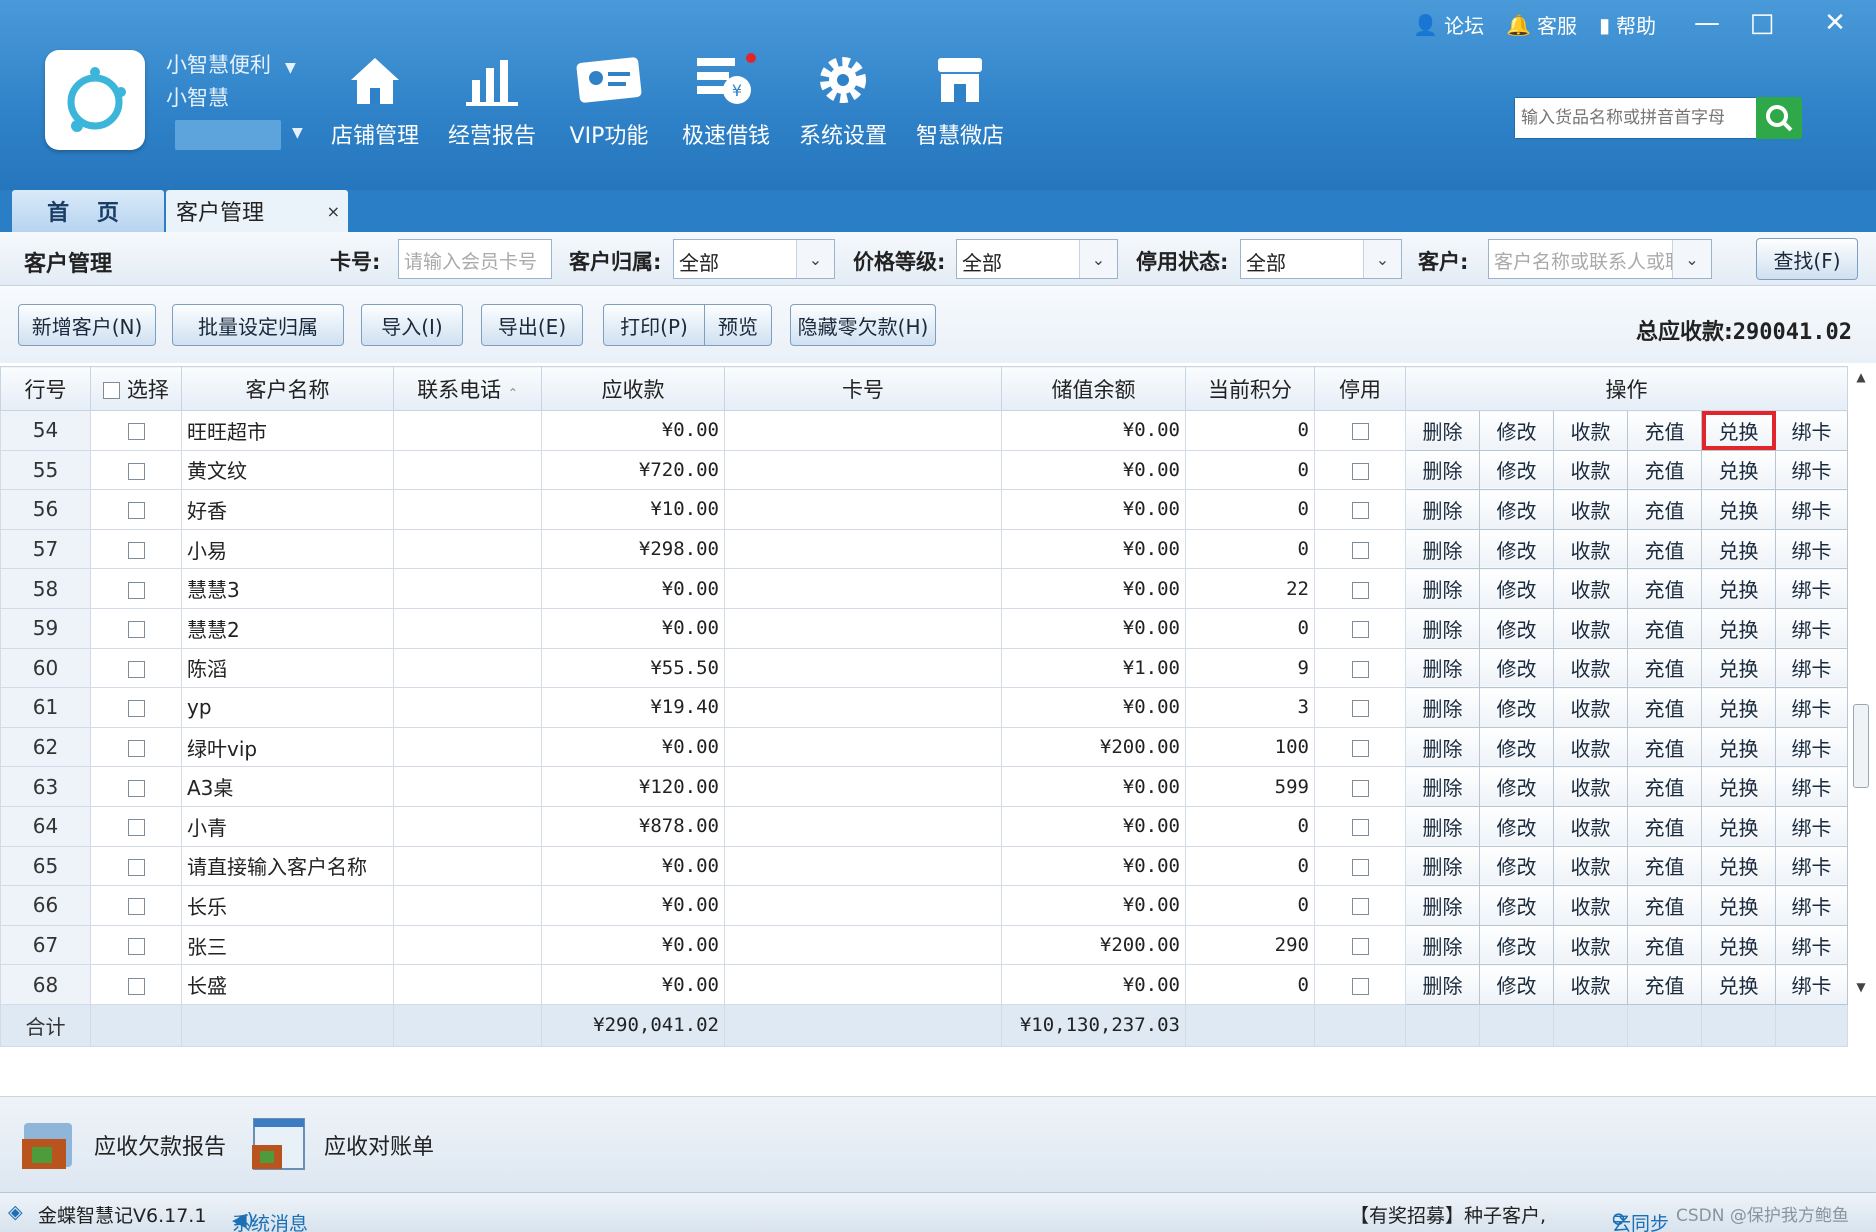 This screenshot has height=1232, width=1876. What do you see at coordinates (863, 325) in the screenshot?
I see `hide-zero-debt-button: 隐藏零欠款(H)` at bounding box center [863, 325].